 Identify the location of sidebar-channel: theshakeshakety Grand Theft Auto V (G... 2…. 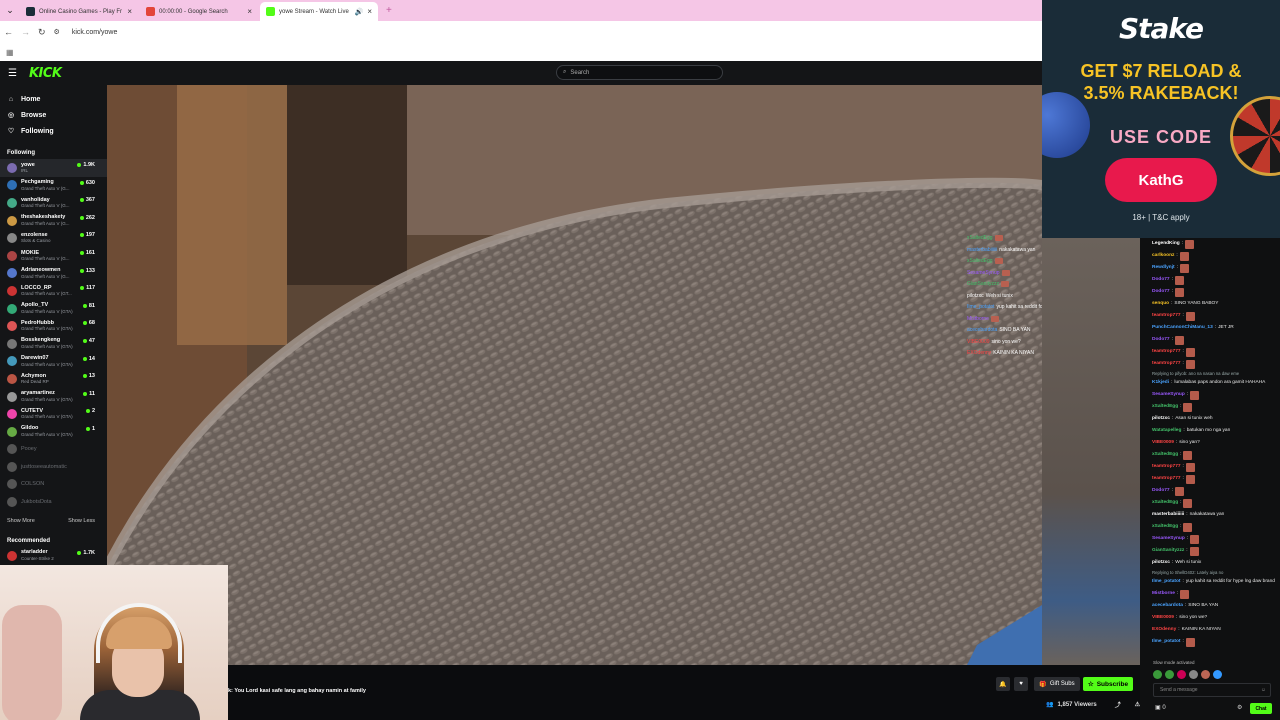
(53, 221).